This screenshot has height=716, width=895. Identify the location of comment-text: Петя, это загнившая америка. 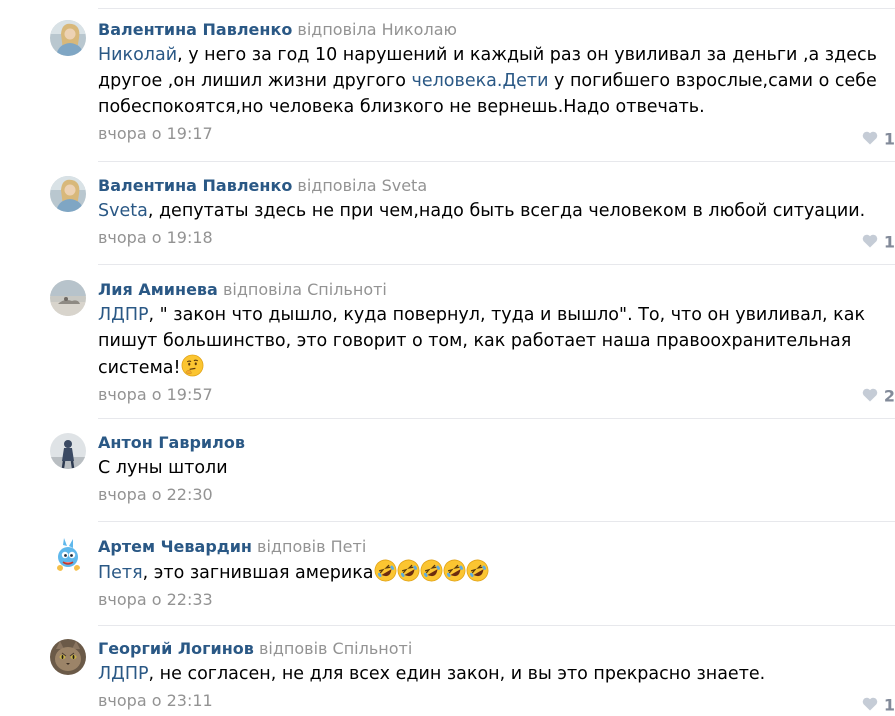
(496, 572).